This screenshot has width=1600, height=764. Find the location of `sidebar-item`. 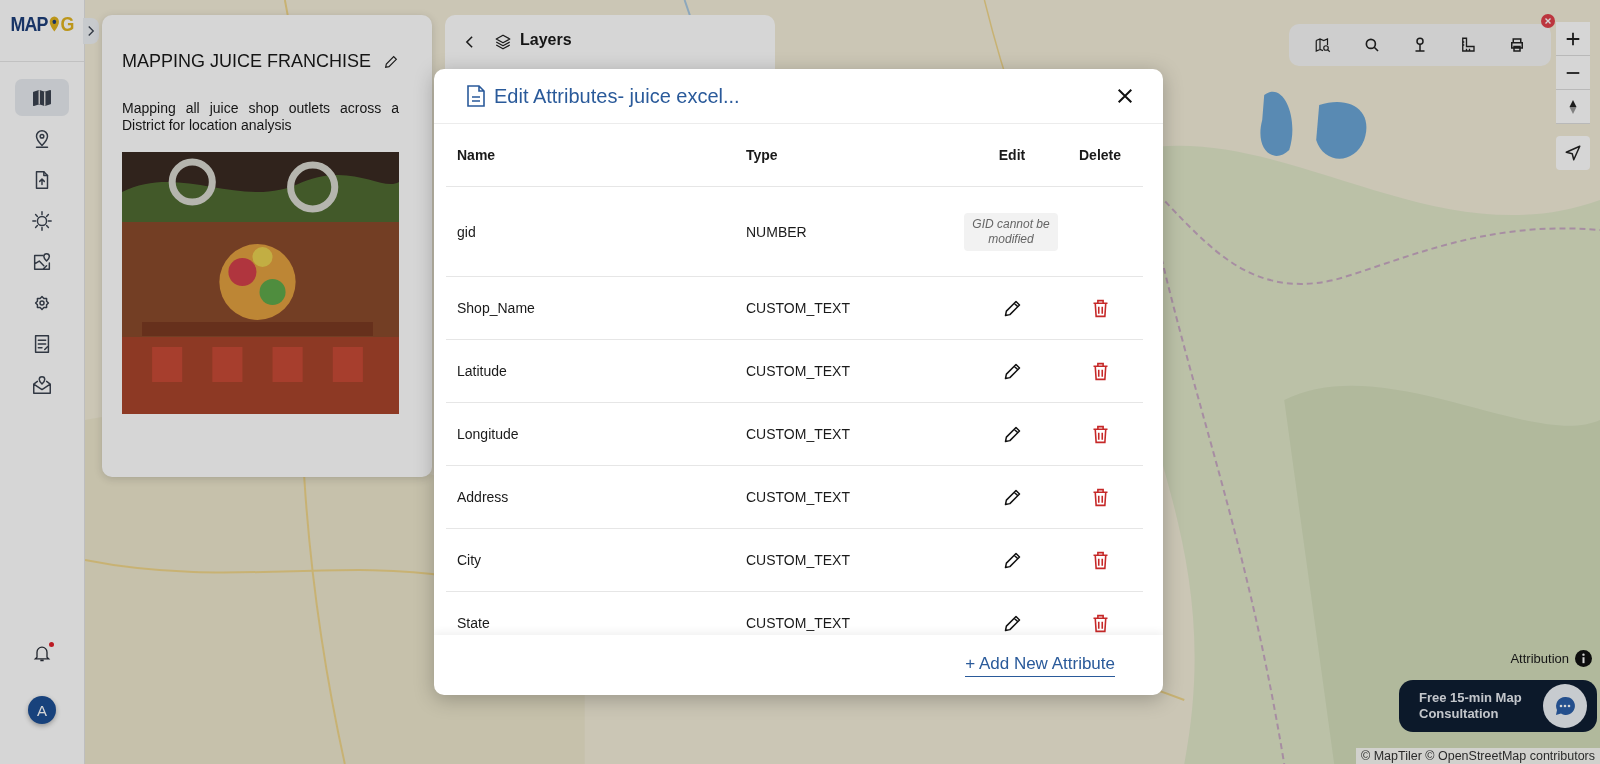

sidebar-item is located at coordinates (42, 97).